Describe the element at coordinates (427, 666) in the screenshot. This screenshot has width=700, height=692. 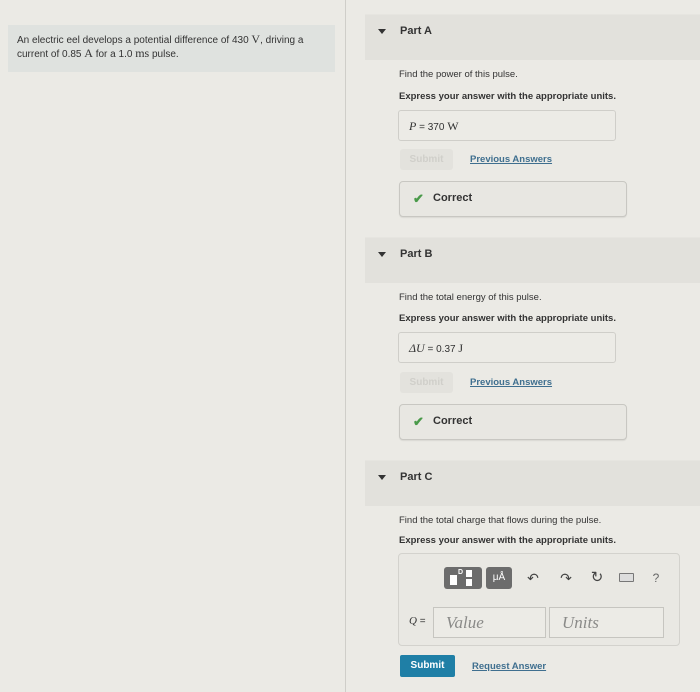
I see `part-c-submit-button: Submit` at that location.